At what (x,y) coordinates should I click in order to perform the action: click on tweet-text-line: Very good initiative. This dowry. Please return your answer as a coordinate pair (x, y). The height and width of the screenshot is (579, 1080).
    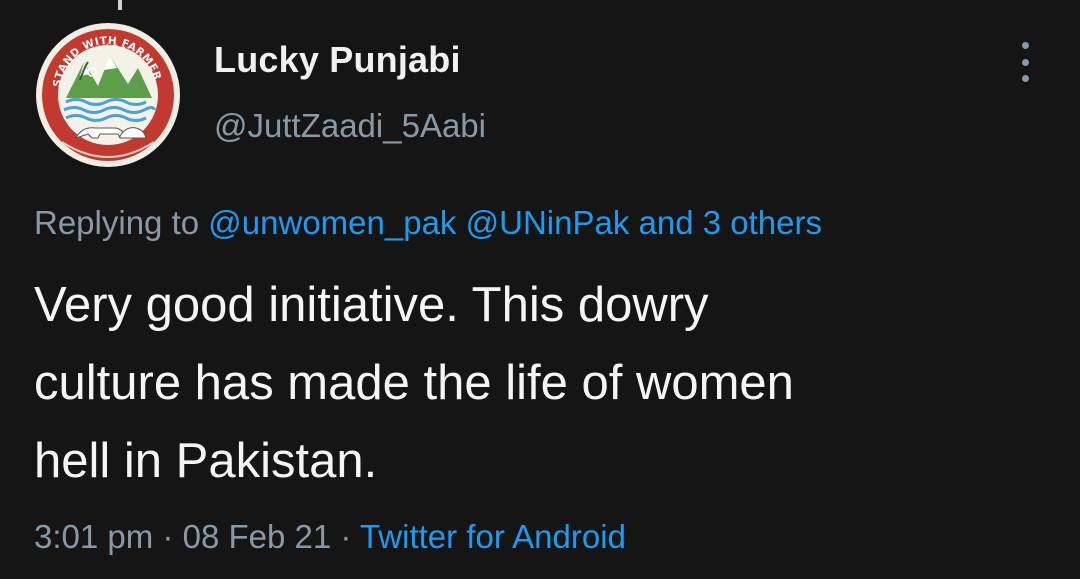
    Looking at the image, I should click on (371, 305).